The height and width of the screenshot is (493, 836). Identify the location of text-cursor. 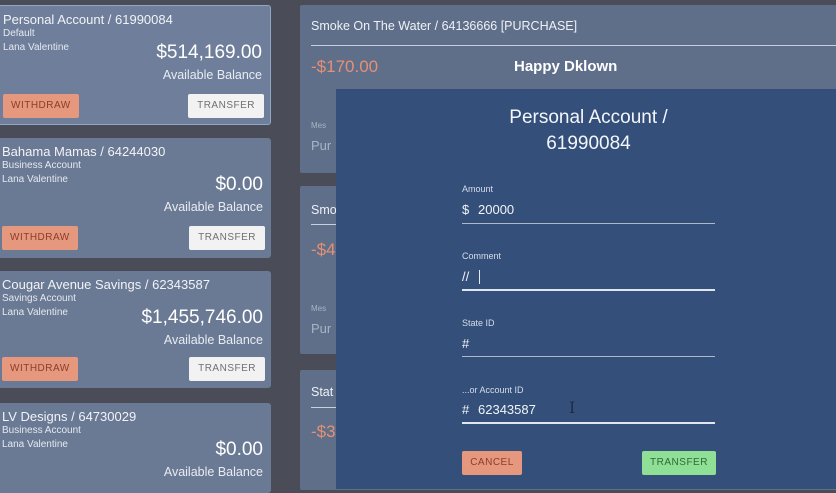
(479, 277).